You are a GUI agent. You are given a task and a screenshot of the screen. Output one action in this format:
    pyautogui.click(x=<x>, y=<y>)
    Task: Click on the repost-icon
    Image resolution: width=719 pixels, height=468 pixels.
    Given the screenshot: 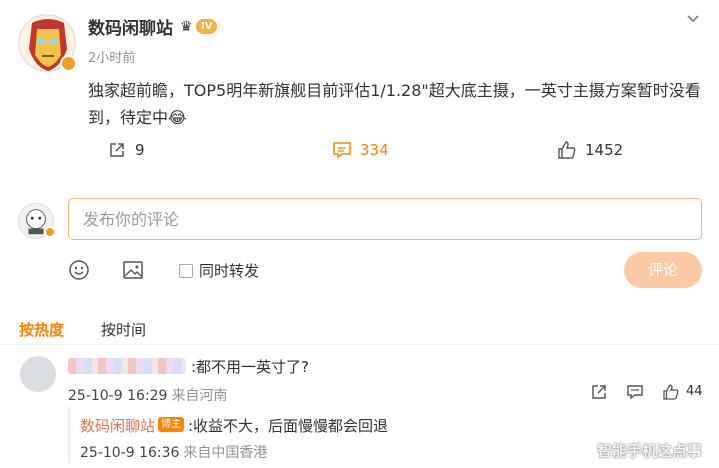 What is the action you would take?
    pyautogui.click(x=117, y=150)
    